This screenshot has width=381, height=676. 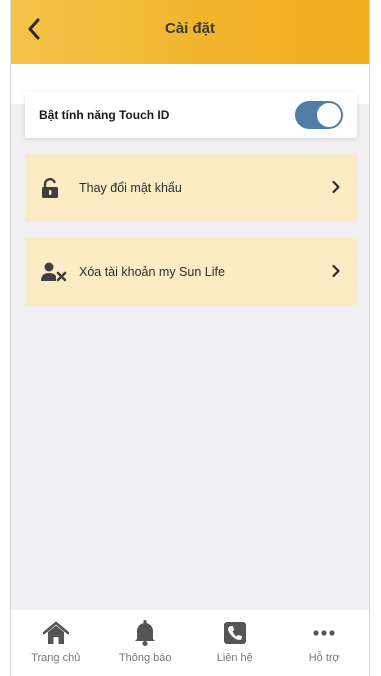 I want to click on tab-notifications: Thông báo, so click(x=145, y=642).